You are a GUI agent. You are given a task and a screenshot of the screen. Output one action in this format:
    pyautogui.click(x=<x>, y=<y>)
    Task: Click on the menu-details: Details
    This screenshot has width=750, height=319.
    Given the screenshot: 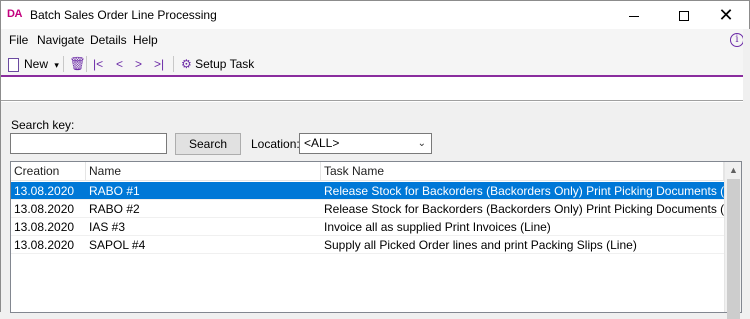 What is the action you would take?
    pyautogui.click(x=108, y=40)
    